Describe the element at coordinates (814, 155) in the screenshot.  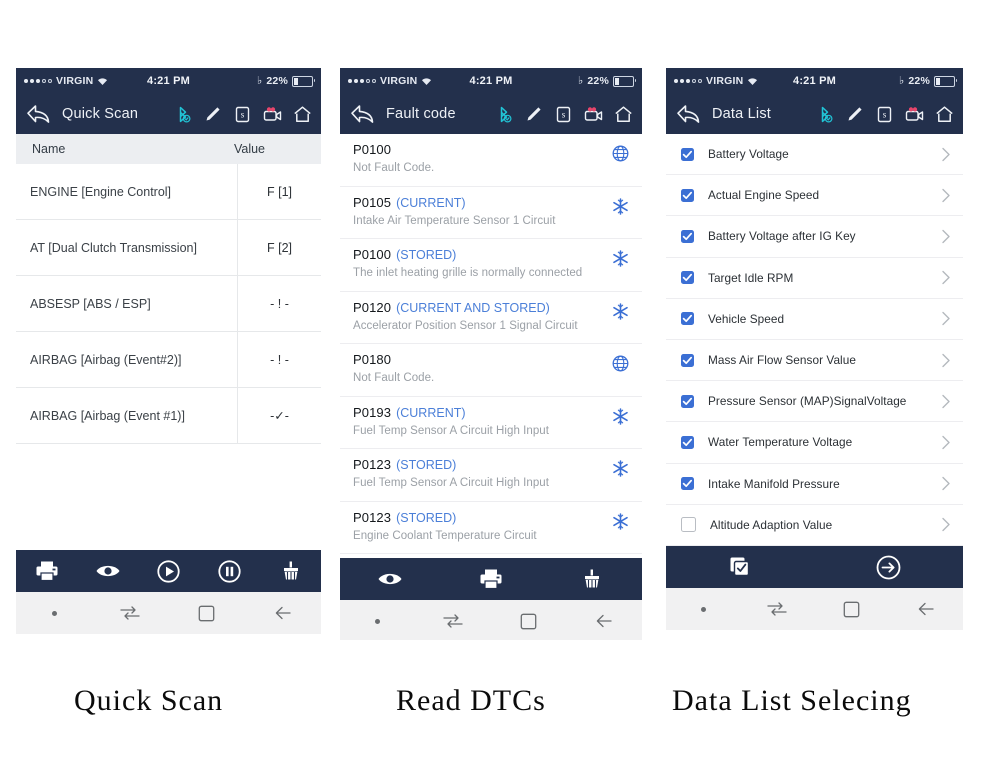
I see `list-item: Battery Voltage` at that location.